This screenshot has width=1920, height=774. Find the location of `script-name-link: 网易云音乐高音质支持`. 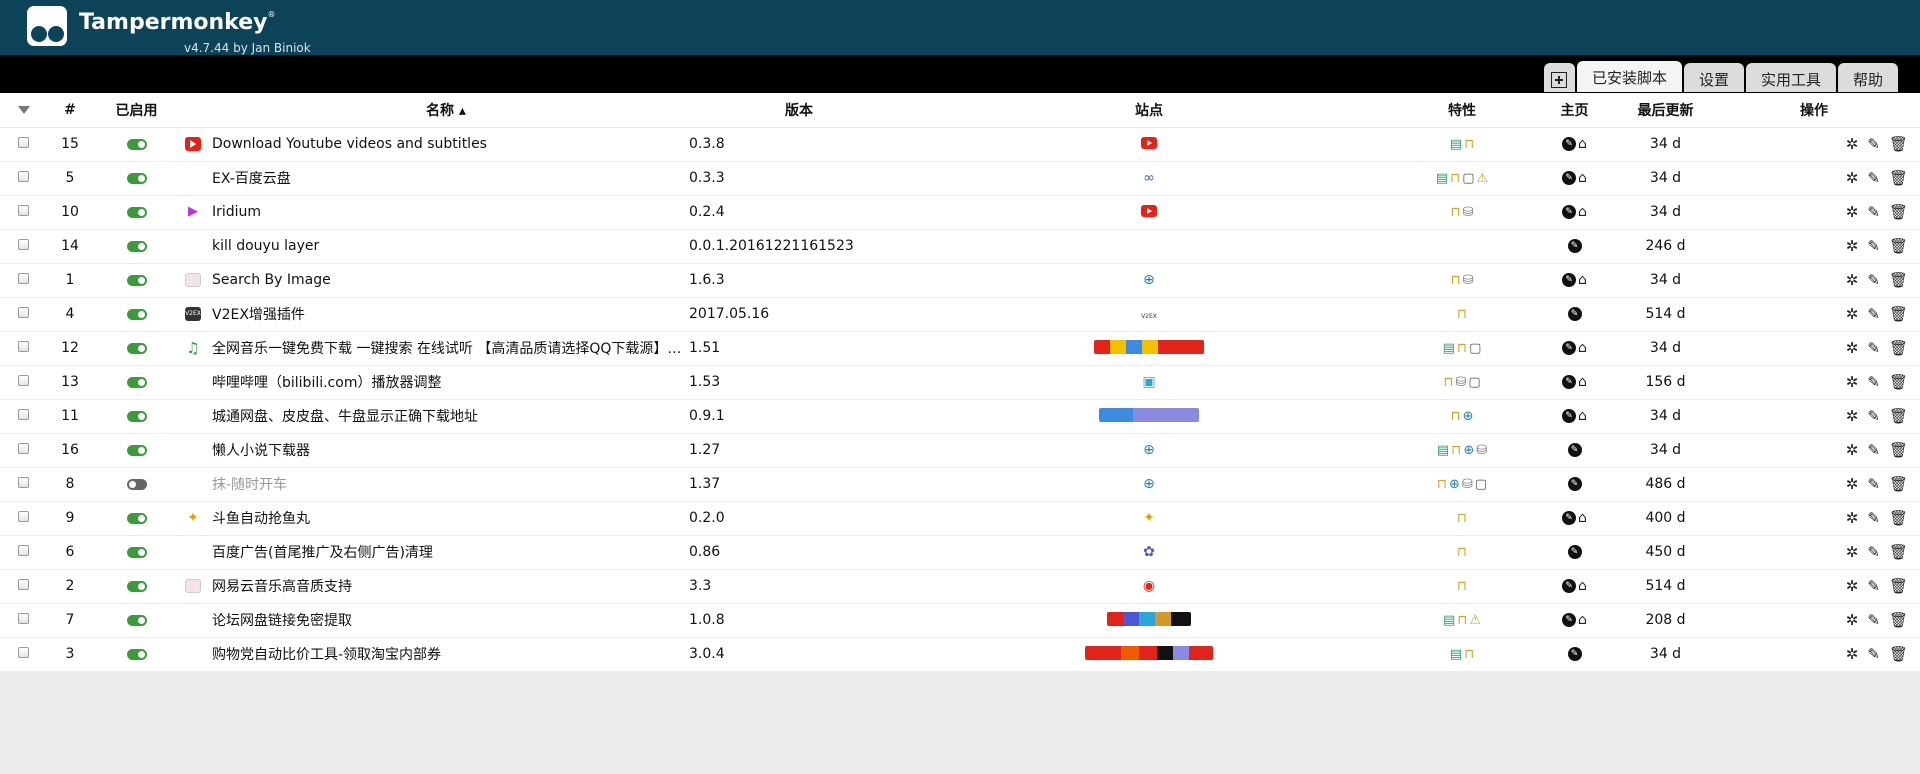

script-name-link: 网易云音乐高音质支持 is located at coordinates (446, 586).